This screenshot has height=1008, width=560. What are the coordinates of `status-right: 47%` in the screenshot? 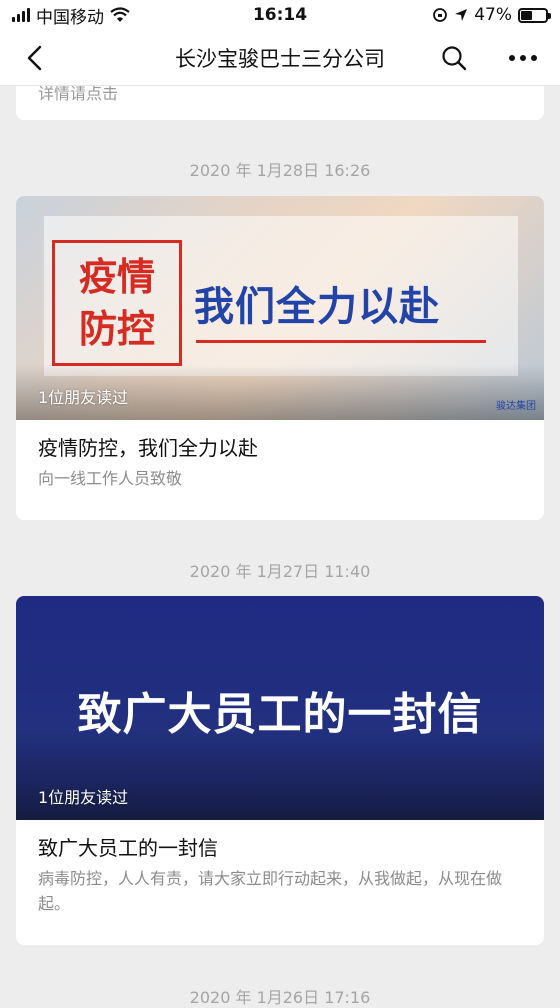 It's located at (491, 15).